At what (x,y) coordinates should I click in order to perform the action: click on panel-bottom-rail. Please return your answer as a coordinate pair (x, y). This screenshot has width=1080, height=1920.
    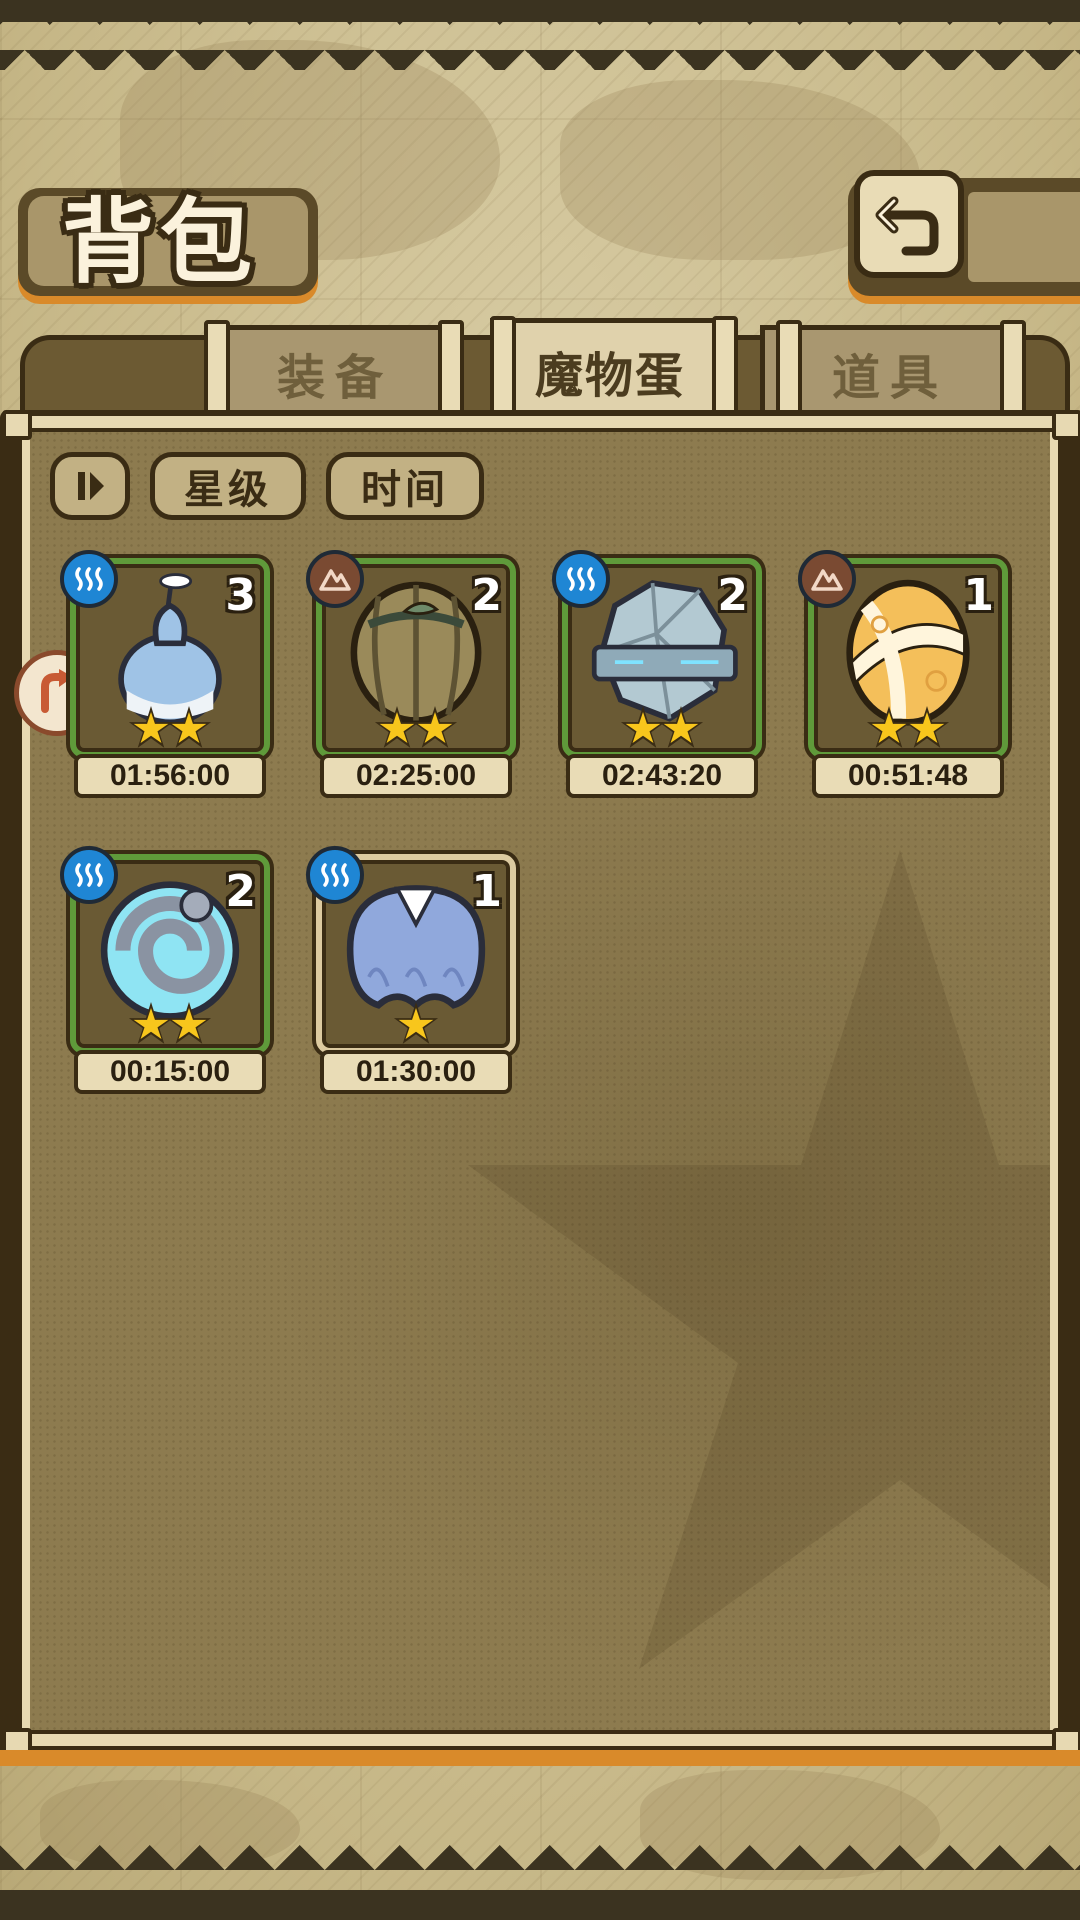
    Looking at the image, I should click on (540, 1740).